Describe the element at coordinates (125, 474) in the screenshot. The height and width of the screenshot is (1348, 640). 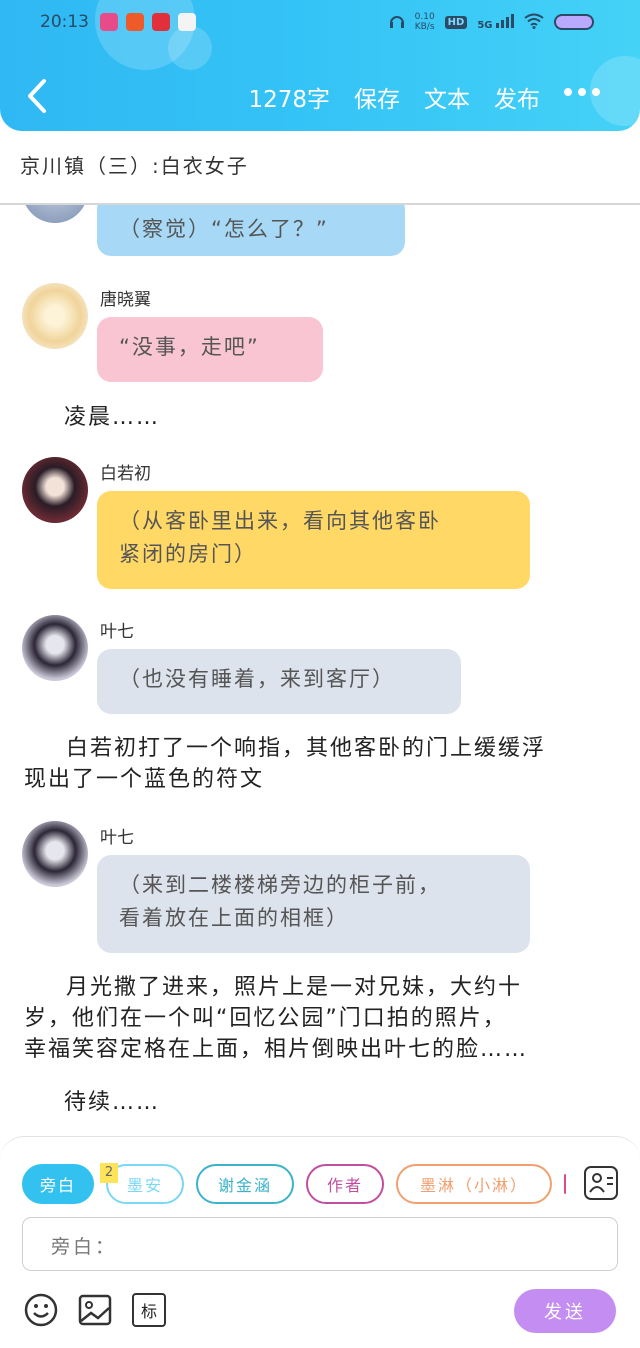
I see `speaker-name: 白若初` at that location.